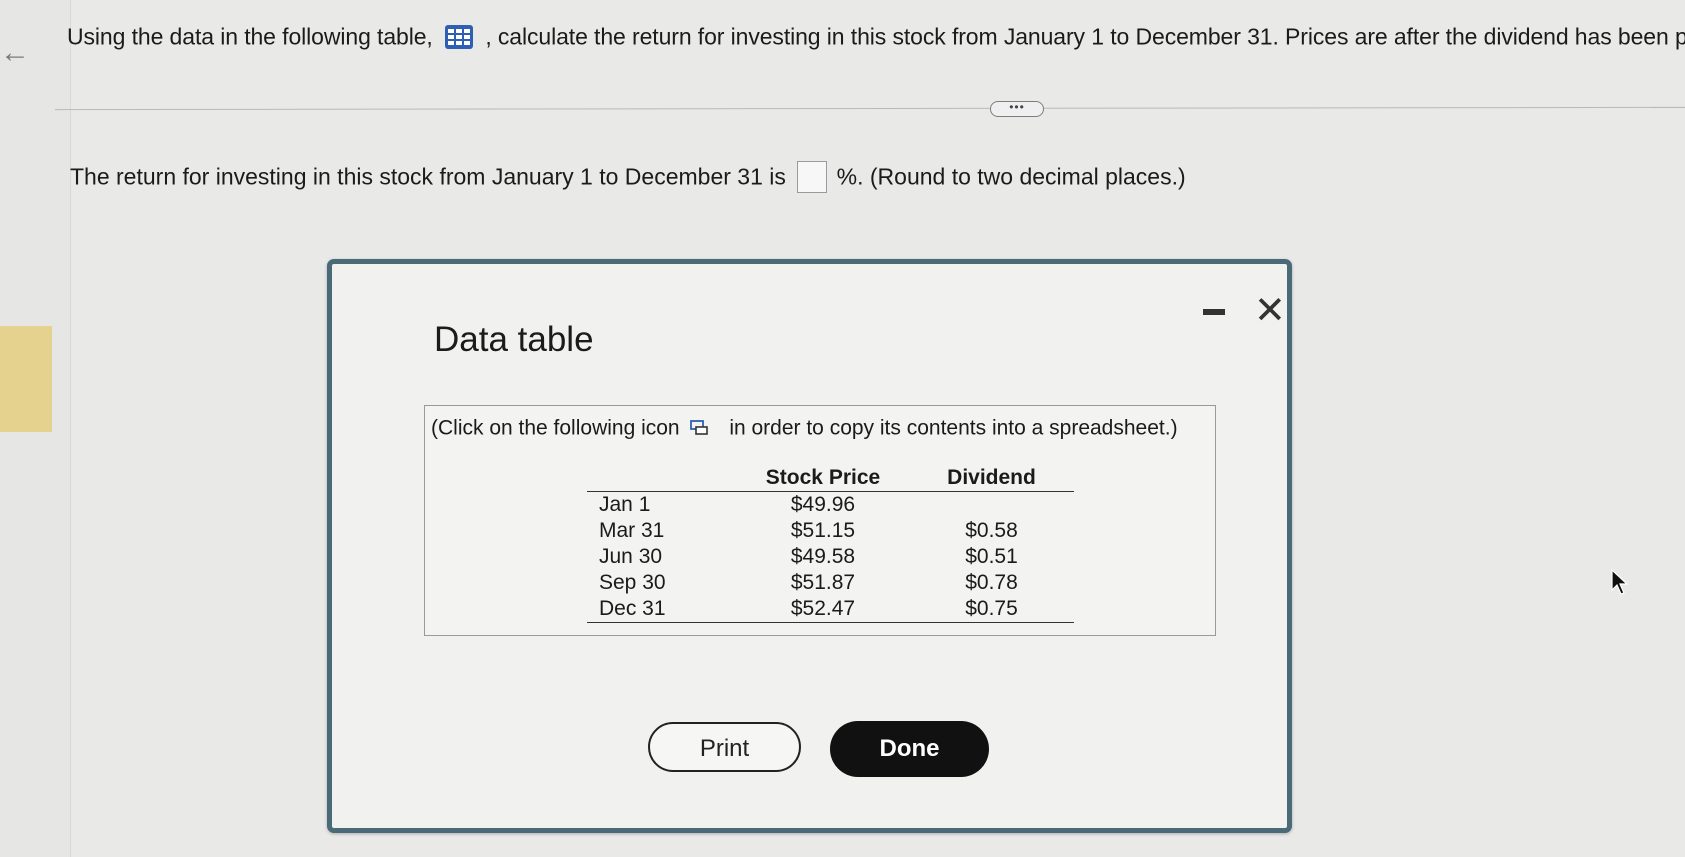 This screenshot has height=857, width=1685. I want to click on table-row: Jun 30 $49.58 $0.51, so click(830, 557).